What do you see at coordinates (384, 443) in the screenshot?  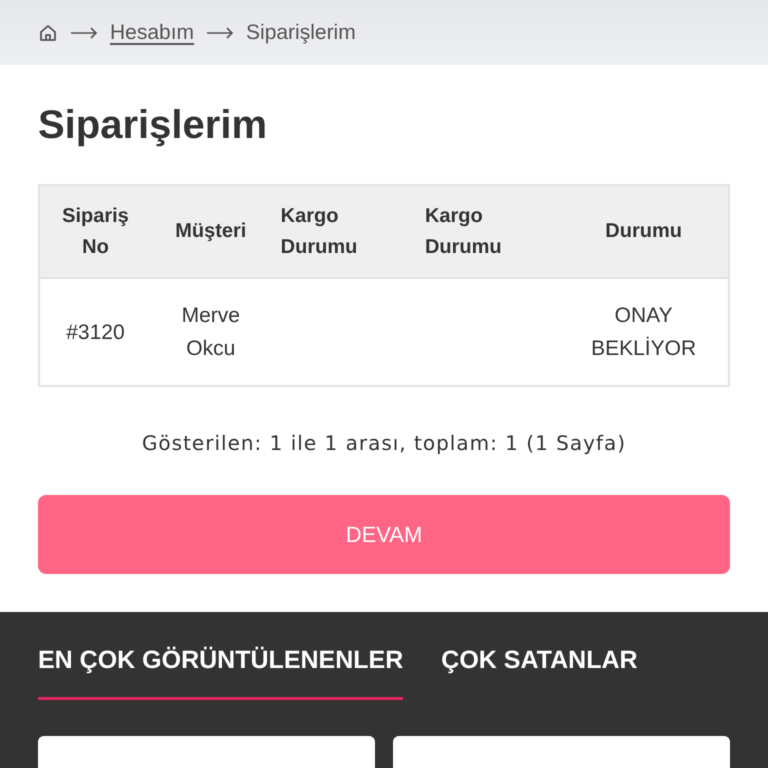 I see `pagination-text: Gösterilen: 1 ile 1 arası, toplam: 1 (1 Sayfa)` at bounding box center [384, 443].